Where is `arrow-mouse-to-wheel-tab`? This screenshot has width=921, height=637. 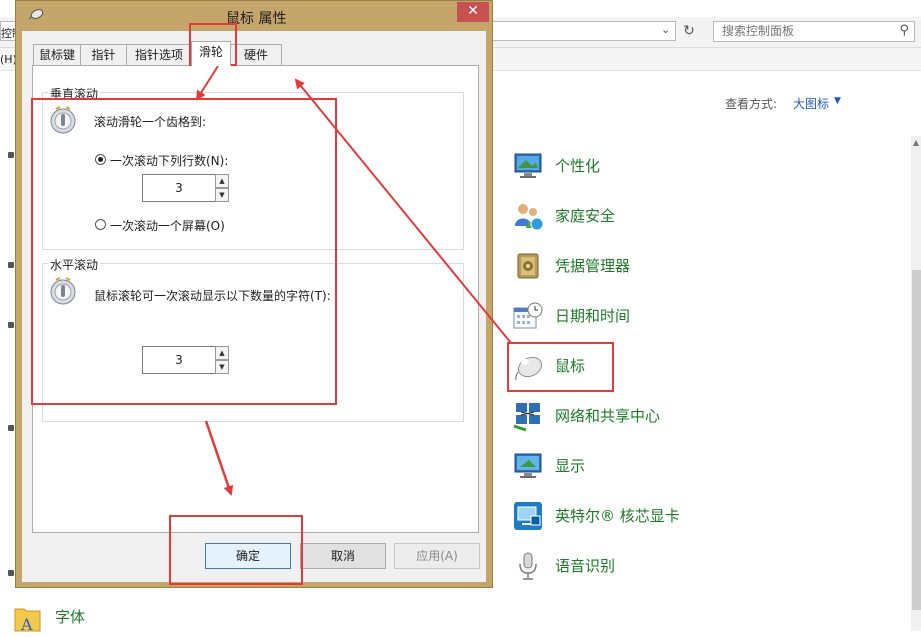
arrow-mouse-to-wheel-tab is located at coordinates (403, 211).